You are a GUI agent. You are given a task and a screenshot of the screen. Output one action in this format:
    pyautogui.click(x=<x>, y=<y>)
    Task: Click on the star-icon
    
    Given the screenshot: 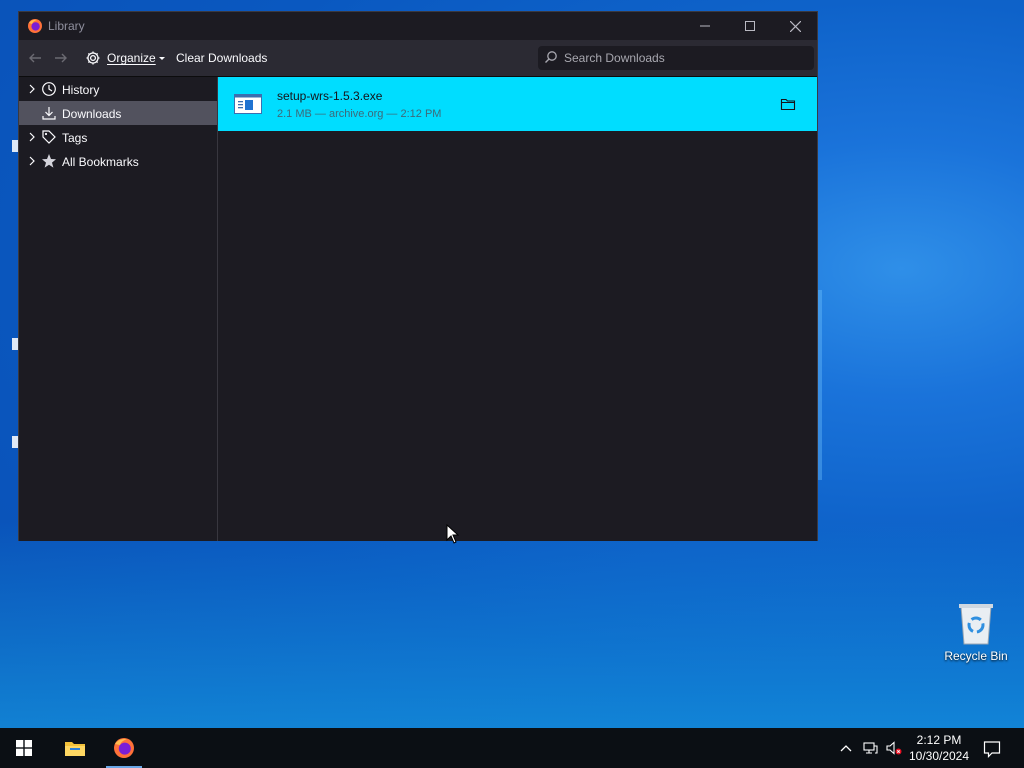 What is the action you would take?
    pyautogui.click(x=49, y=161)
    